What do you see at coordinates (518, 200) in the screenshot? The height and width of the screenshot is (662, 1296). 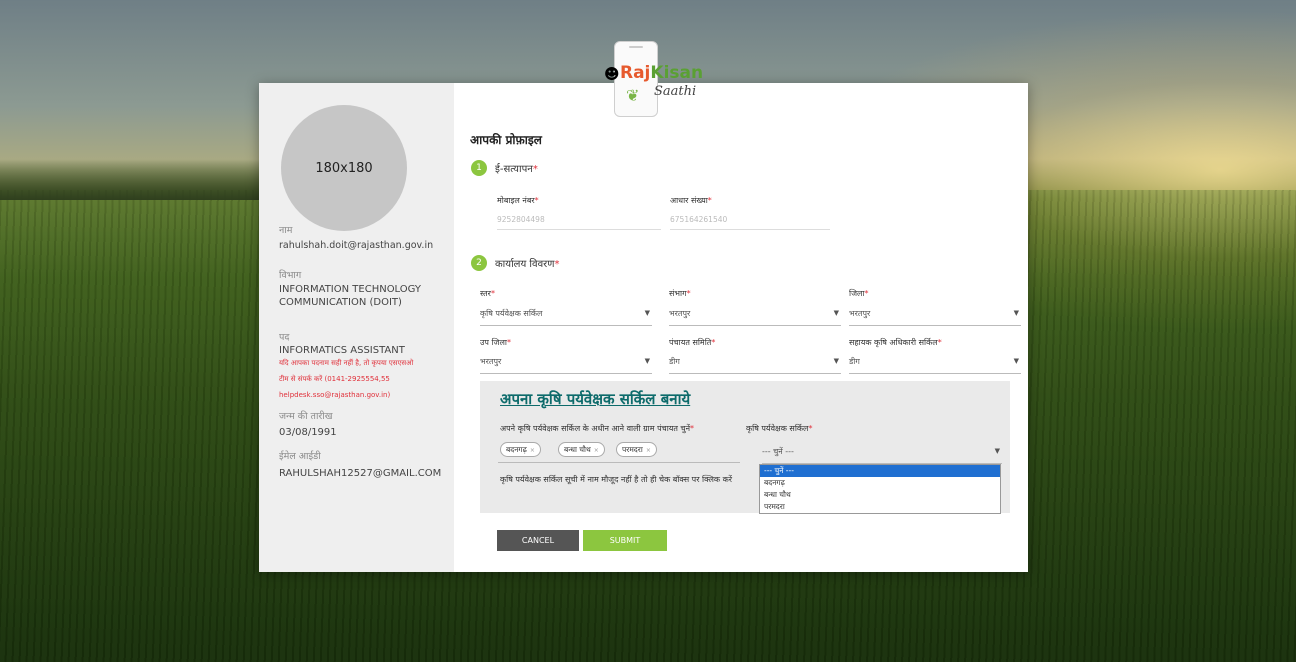 I see `mobile-label: मोबाइल नंबर*` at bounding box center [518, 200].